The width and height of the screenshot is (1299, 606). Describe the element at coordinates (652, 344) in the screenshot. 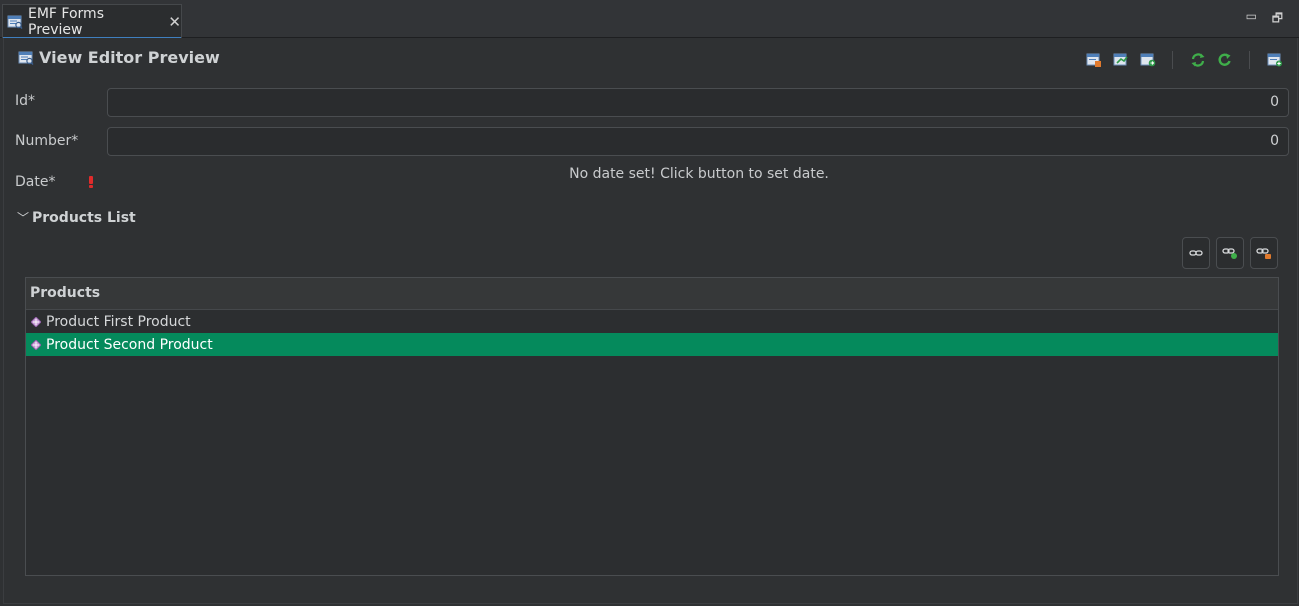

I see `table-row: Product Second Product` at that location.